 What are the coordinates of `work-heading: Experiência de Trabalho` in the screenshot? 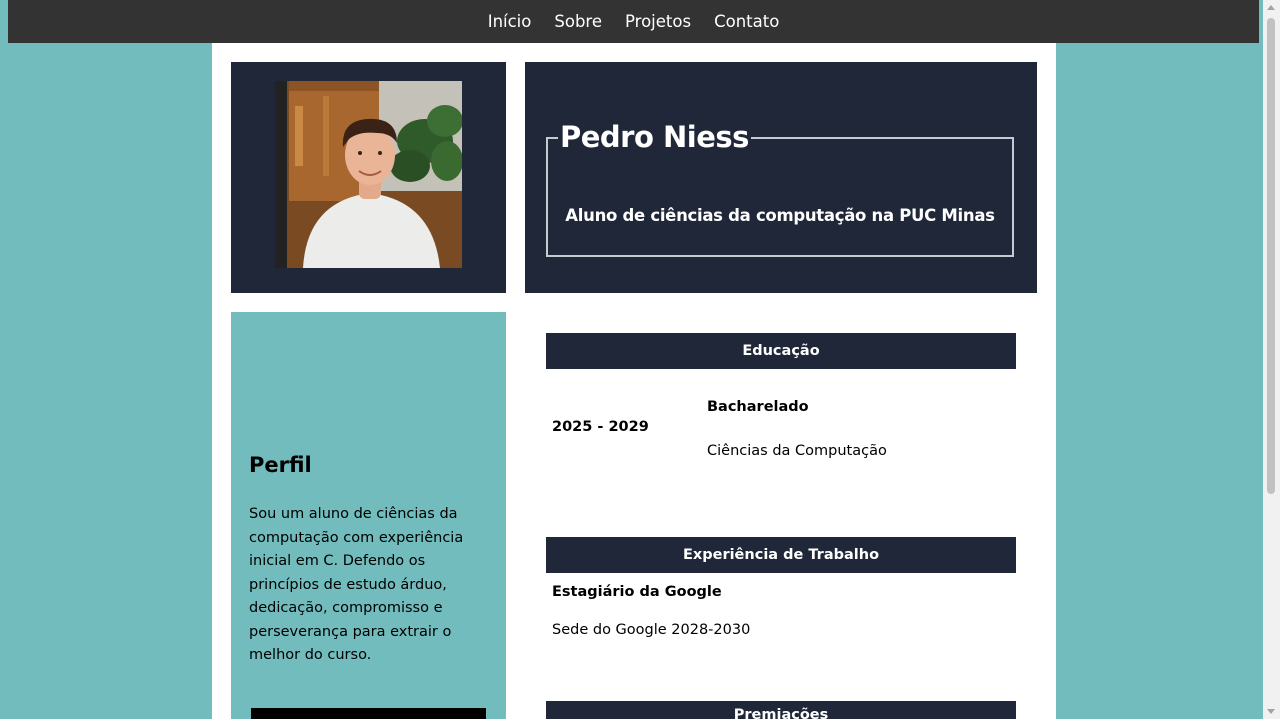 It's located at (781, 555).